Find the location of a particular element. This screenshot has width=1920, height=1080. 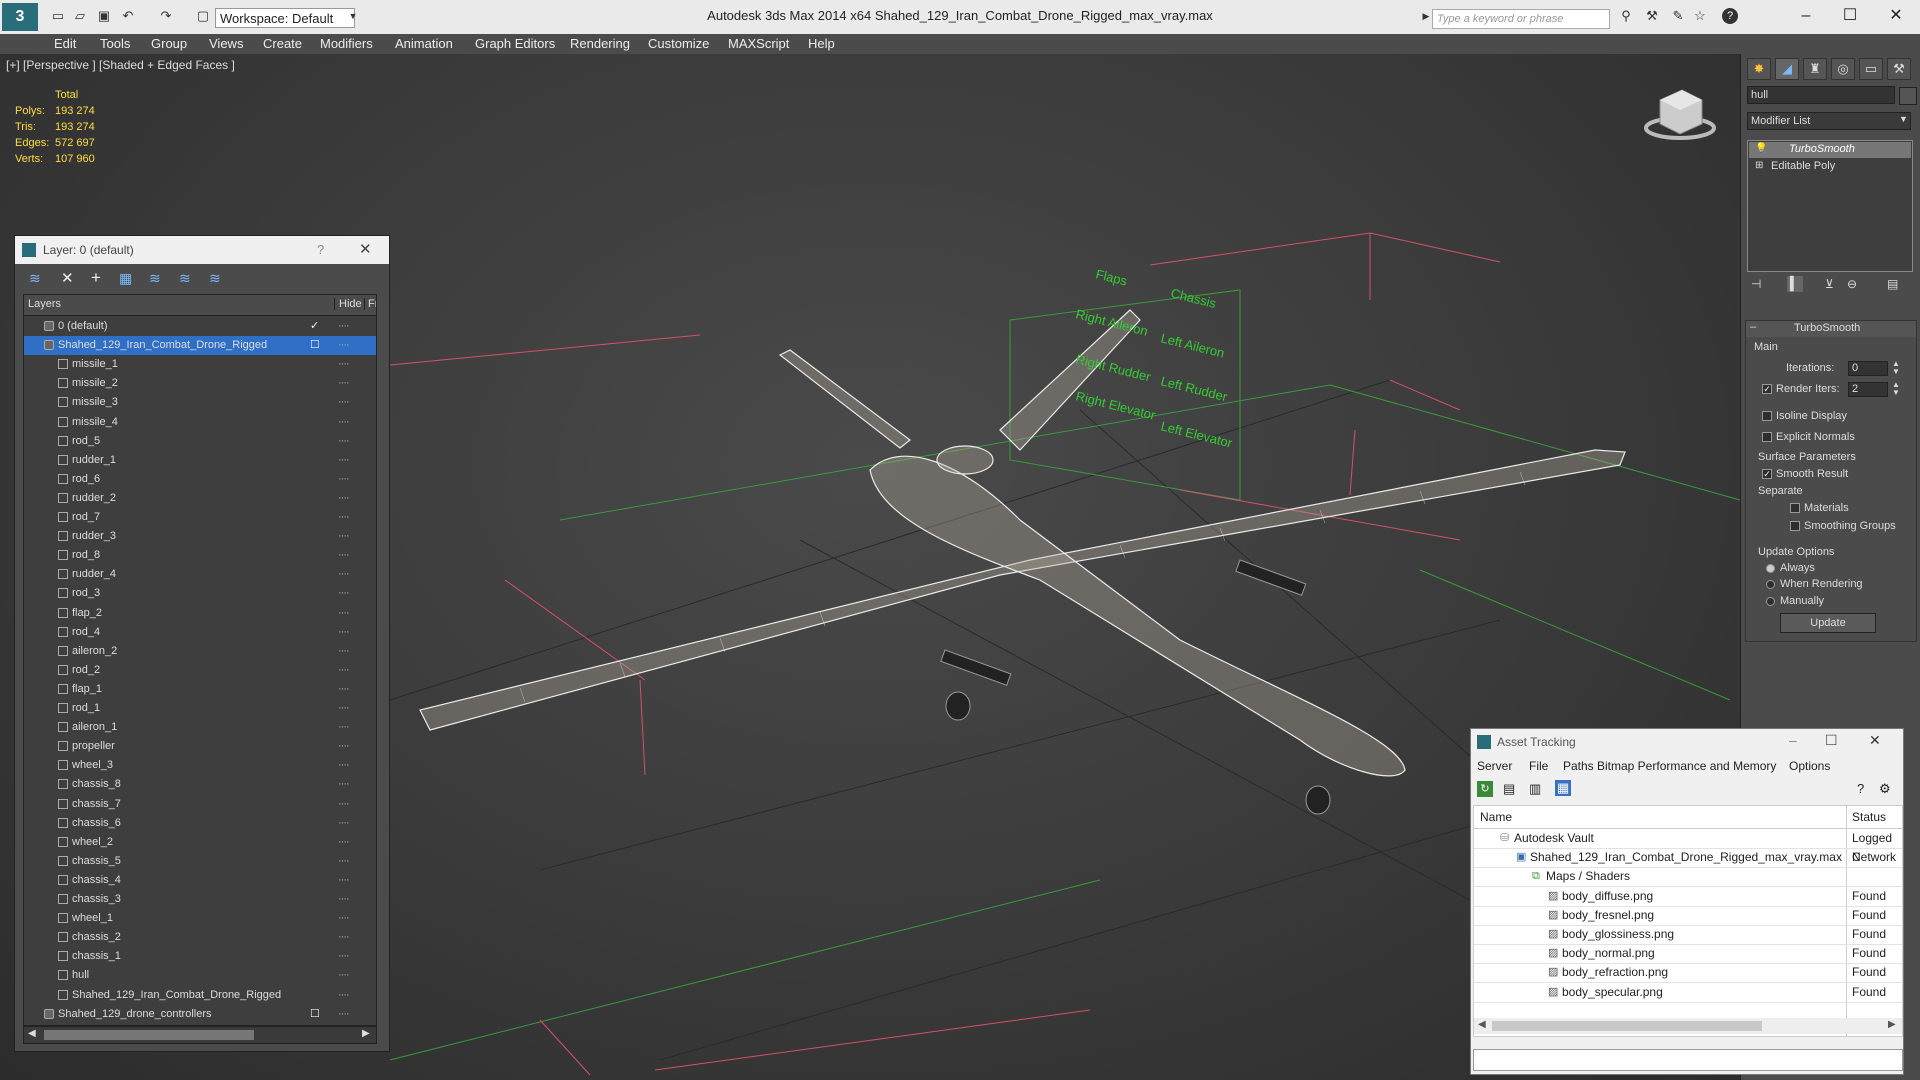

layer-row: wheel_1 ···· is located at coordinates (200, 918).